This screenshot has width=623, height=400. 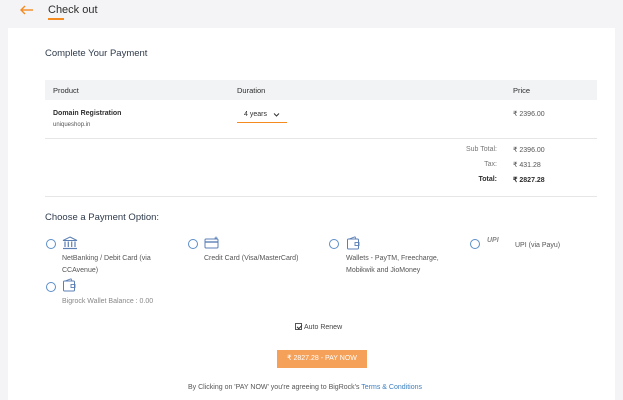 What do you see at coordinates (28, 10) in the screenshot?
I see `back-arrow-icon` at bounding box center [28, 10].